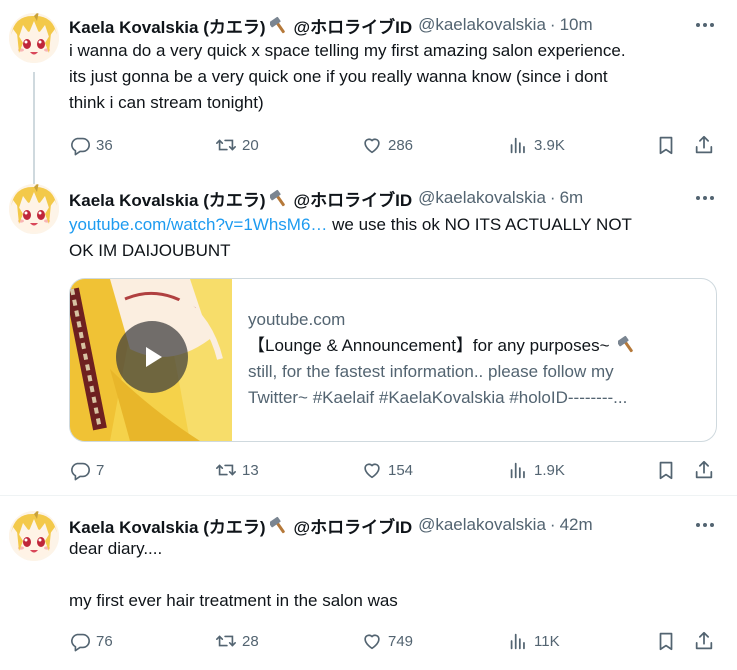  What do you see at coordinates (572, 198) in the screenshot?
I see `timestamp: 6m` at bounding box center [572, 198].